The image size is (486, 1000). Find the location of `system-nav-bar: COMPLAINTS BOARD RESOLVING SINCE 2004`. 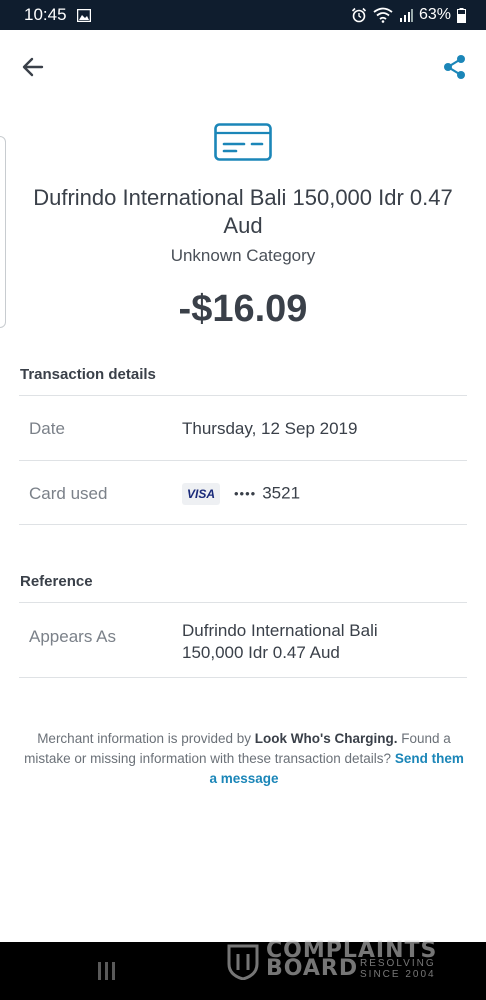

system-nav-bar: COMPLAINTS BOARD RESOLVING SINCE 2004 is located at coordinates (243, 969).